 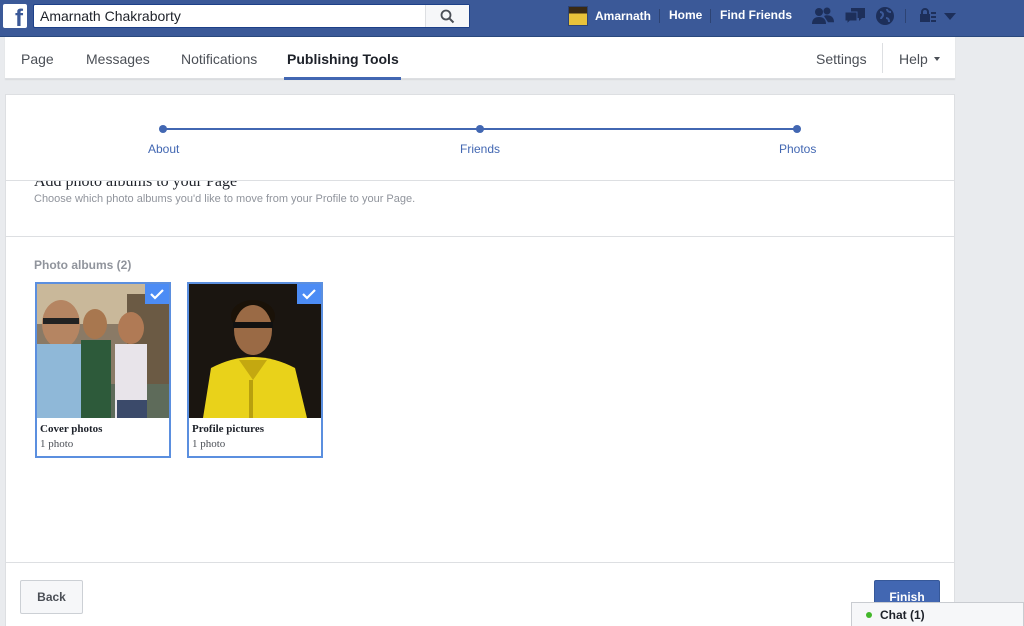 What do you see at coordinates (936, 59) in the screenshot?
I see `chevron-down-icon` at bounding box center [936, 59].